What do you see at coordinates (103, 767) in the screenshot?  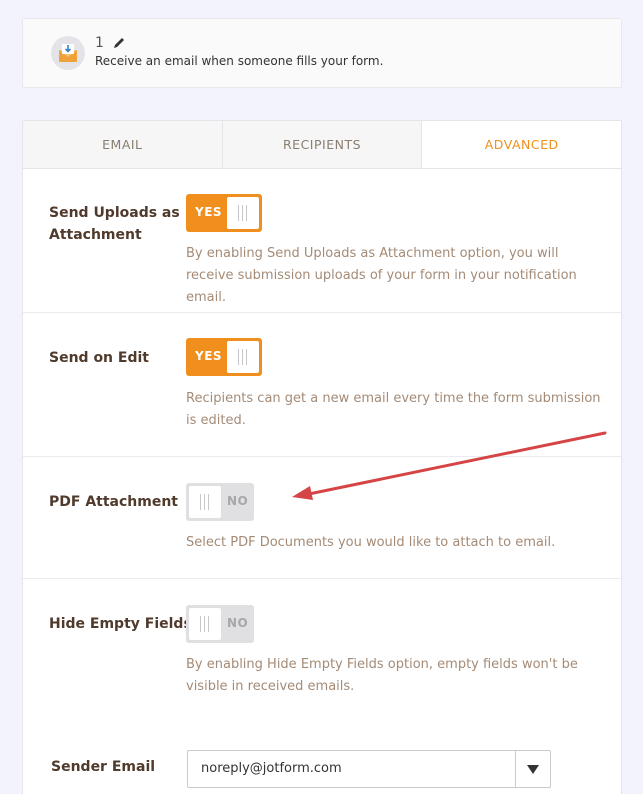 I see `sender-email-label: Sender Email` at bounding box center [103, 767].